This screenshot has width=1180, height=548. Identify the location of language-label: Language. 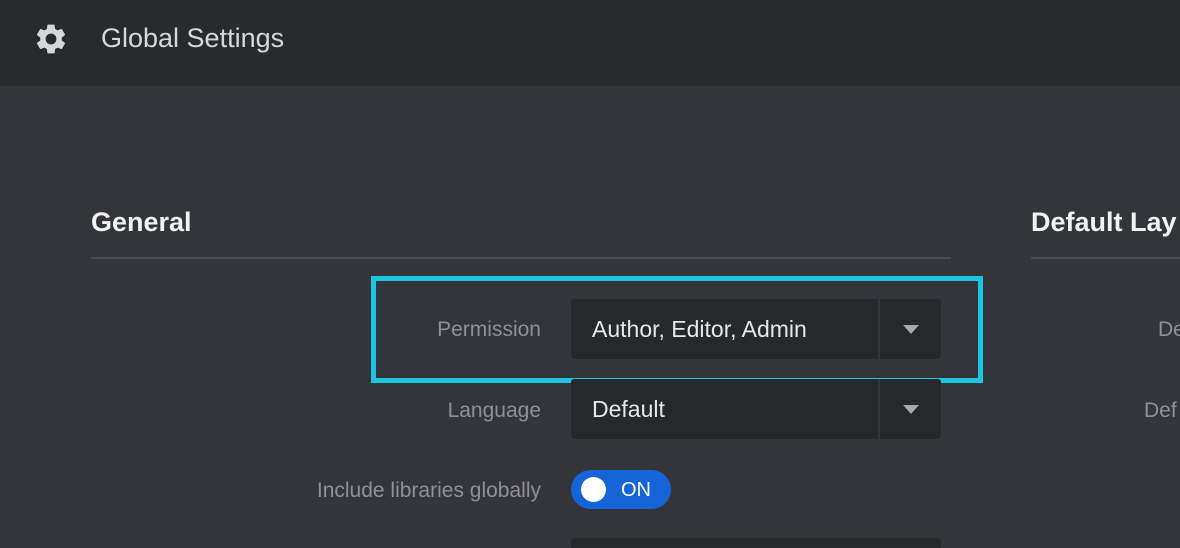
(494, 410).